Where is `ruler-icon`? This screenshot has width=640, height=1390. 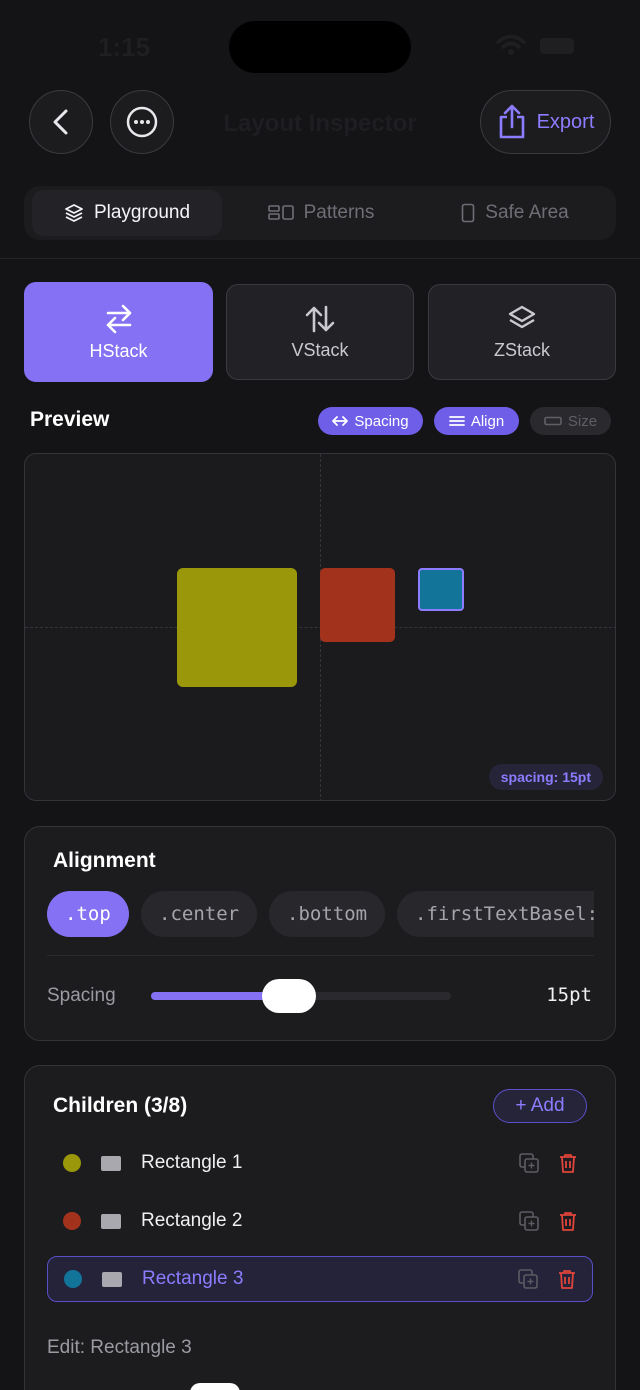 ruler-icon is located at coordinates (553, 421).